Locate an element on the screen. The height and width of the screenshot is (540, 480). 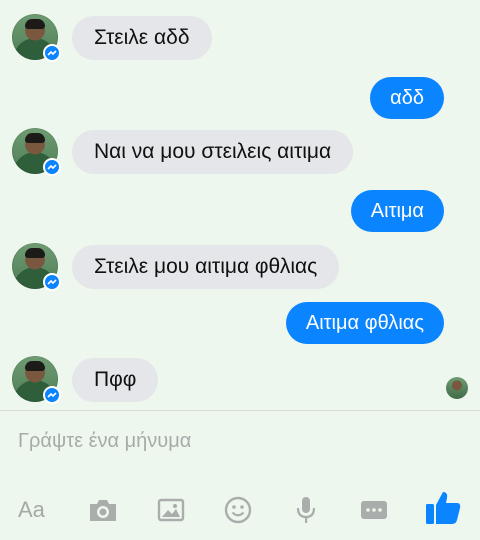
gallery-icon is located at coordinates (171, 510).